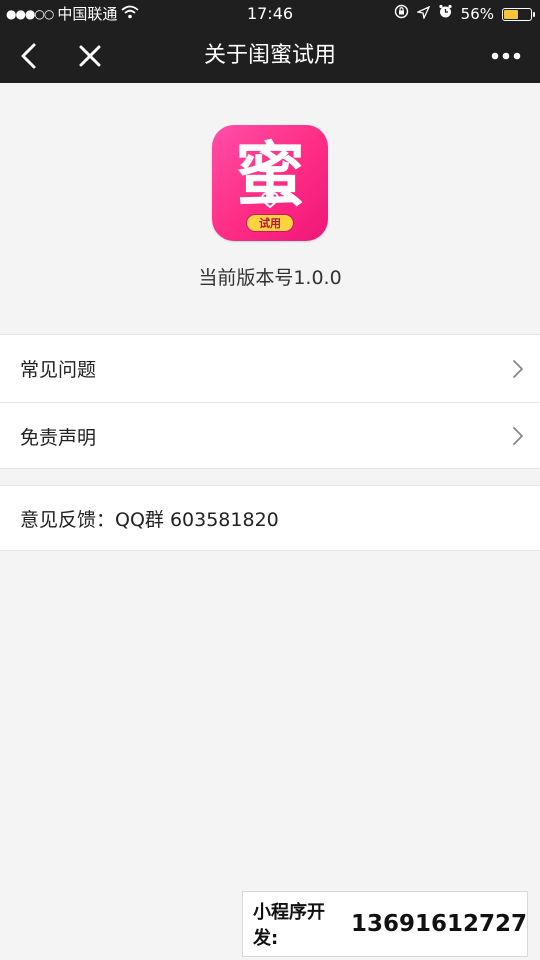 Image resolution: width=540 pixels, height=960 pixels. What do you see at coordinates (270, 223) in the screenshot?
I see `logo-badge: 试用` at bounding box center [270, 223].